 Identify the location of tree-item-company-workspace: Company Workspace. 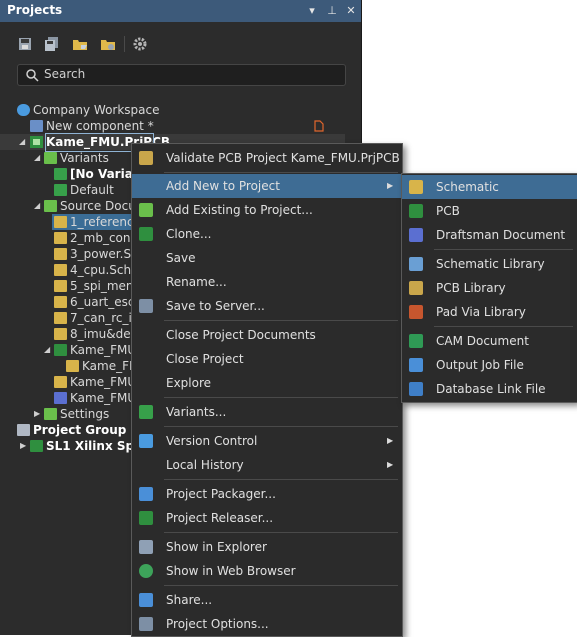
(88, 110).